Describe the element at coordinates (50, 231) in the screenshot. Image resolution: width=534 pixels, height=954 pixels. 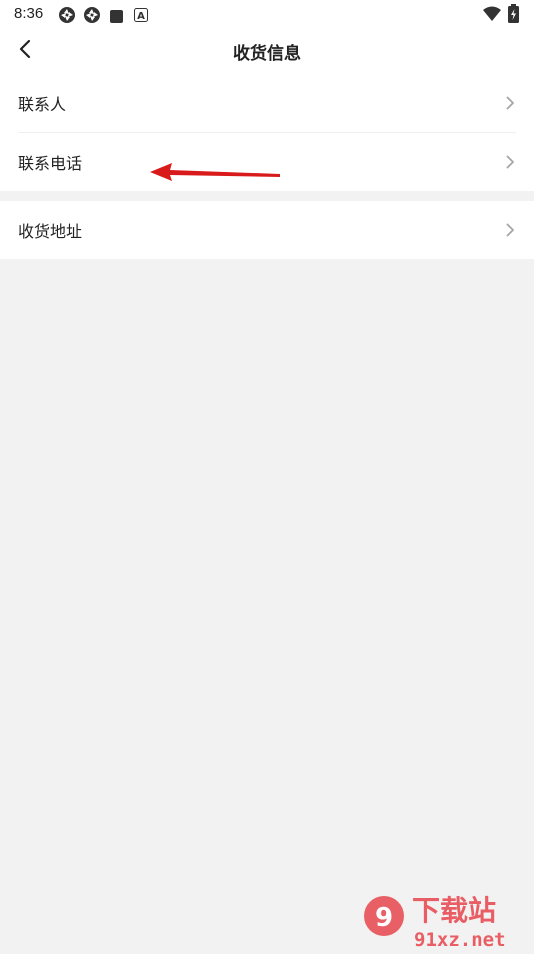
I see `row-label: 收货地址` at that location.